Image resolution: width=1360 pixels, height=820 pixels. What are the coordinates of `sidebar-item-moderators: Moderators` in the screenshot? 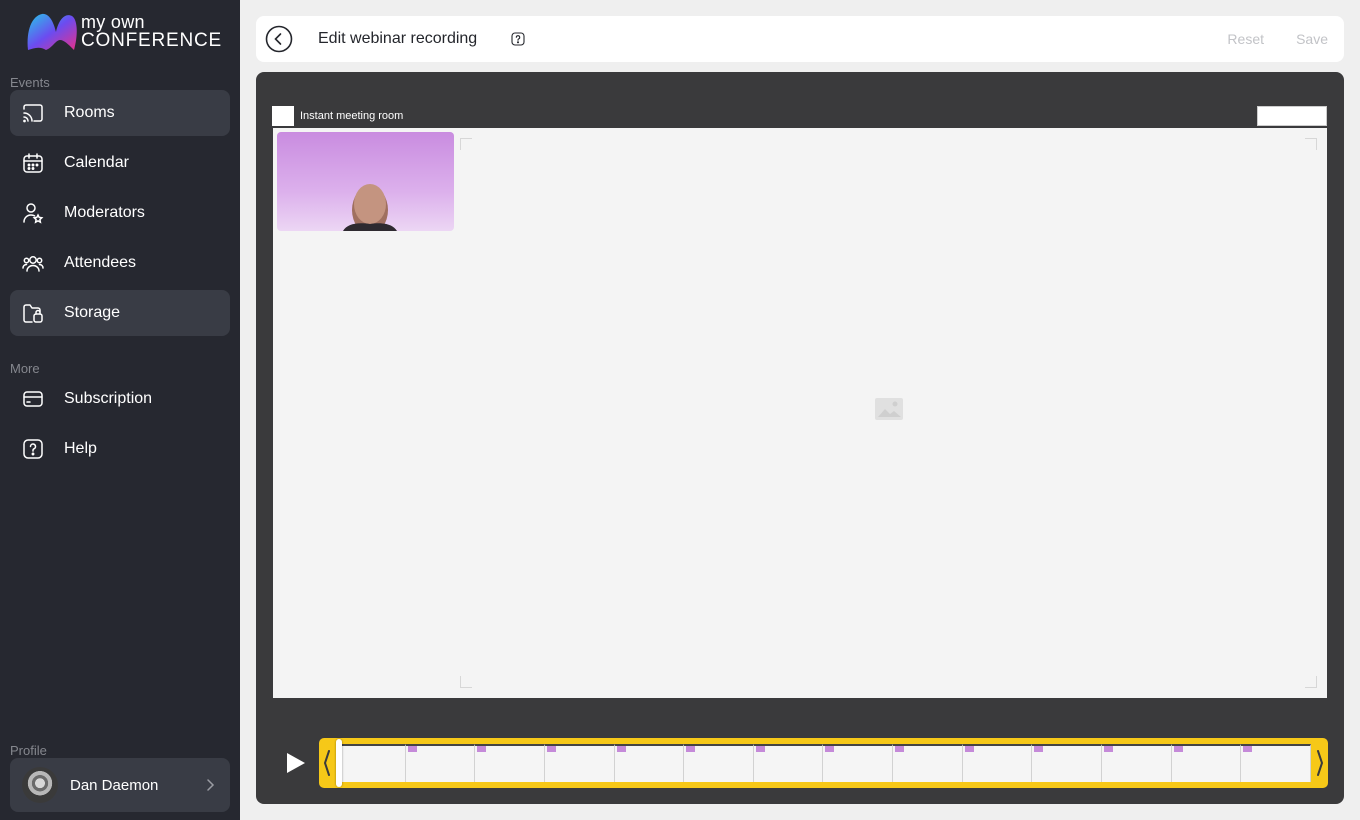 It's located at (120, 213).